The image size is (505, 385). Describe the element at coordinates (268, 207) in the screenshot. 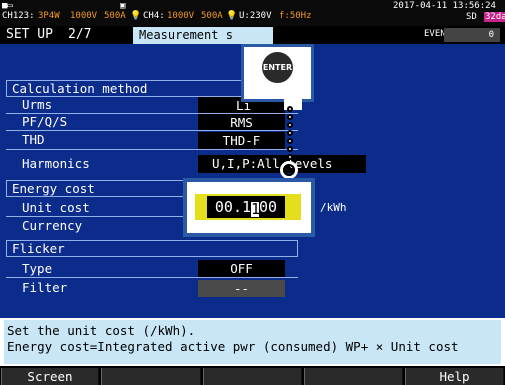

I see `unit-cost-digits-after: 00` at that location.